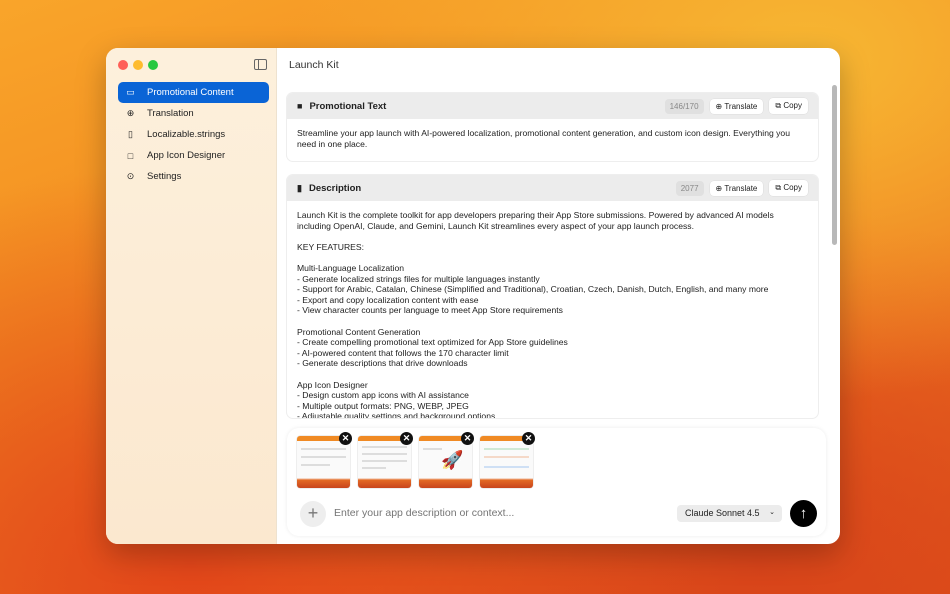 The width and height of the screenshot is (950, 594). What do you see at coordinates (130, 155) in the screenshot?
I see `app-icon-icon: □` at bounding box center [130, 155].